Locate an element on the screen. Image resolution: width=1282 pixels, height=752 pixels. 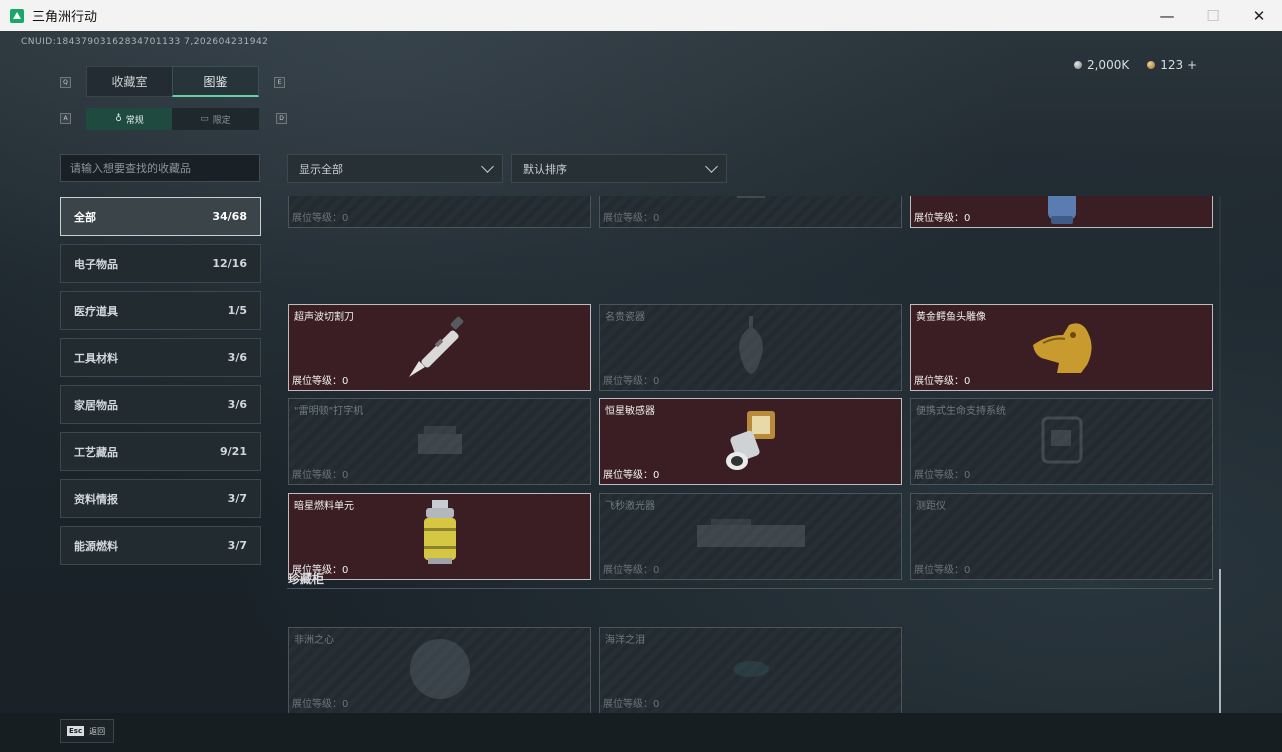
category-medical: 医疗道具 1/5 is located at coordinates (160, 310).